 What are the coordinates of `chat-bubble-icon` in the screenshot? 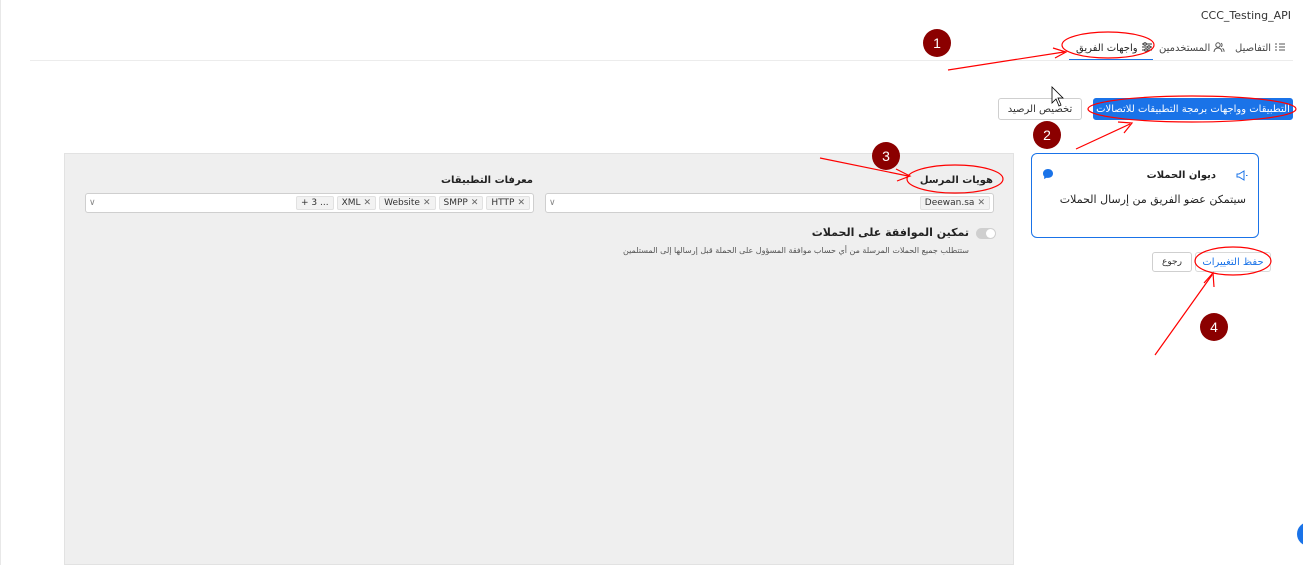 It's located at (1048, 174).